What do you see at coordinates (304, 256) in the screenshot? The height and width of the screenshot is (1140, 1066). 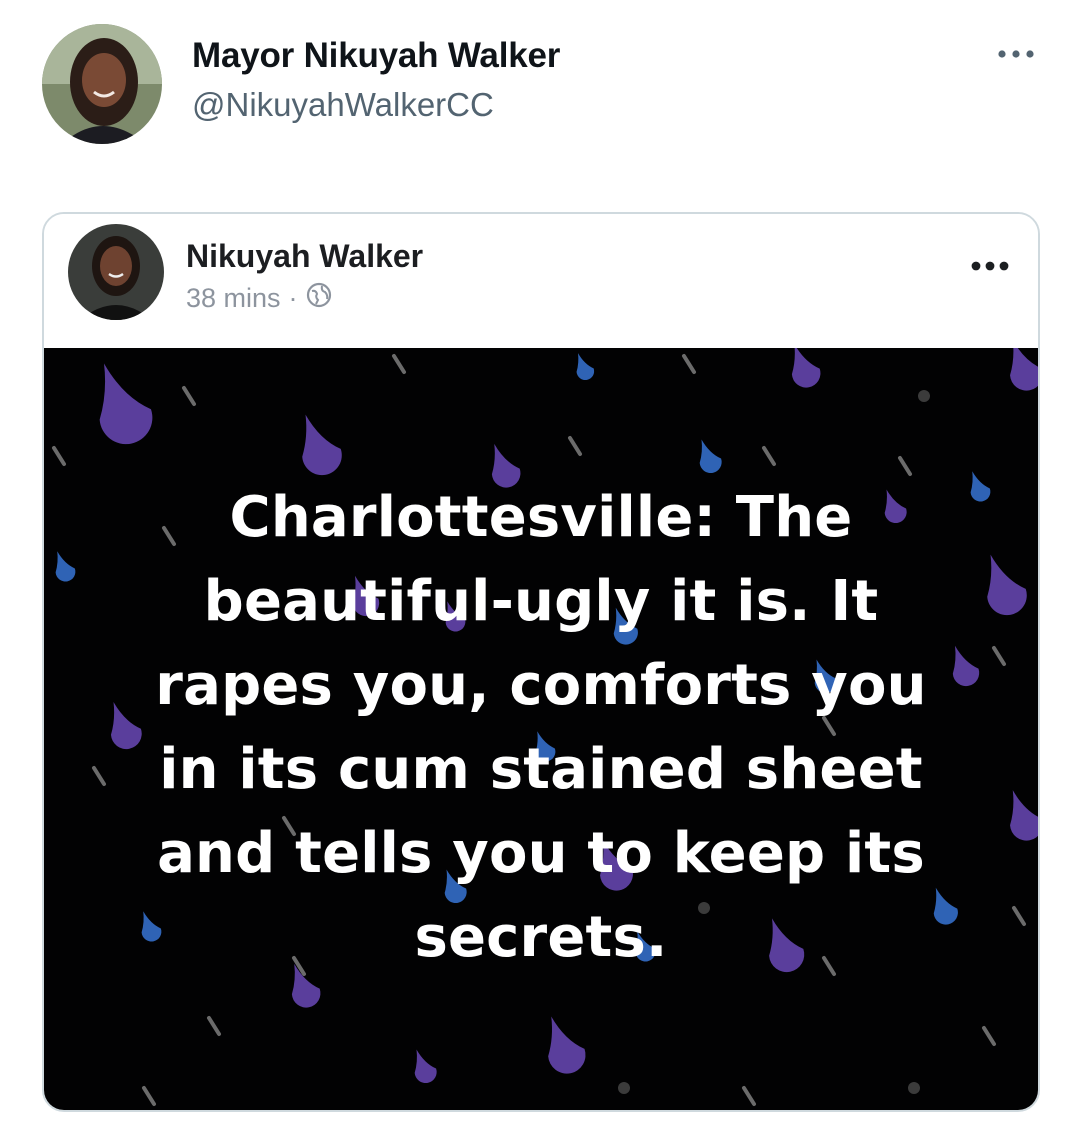 I see `post-author-name: Nikuyah Walker` at bounding box center [304, 256].